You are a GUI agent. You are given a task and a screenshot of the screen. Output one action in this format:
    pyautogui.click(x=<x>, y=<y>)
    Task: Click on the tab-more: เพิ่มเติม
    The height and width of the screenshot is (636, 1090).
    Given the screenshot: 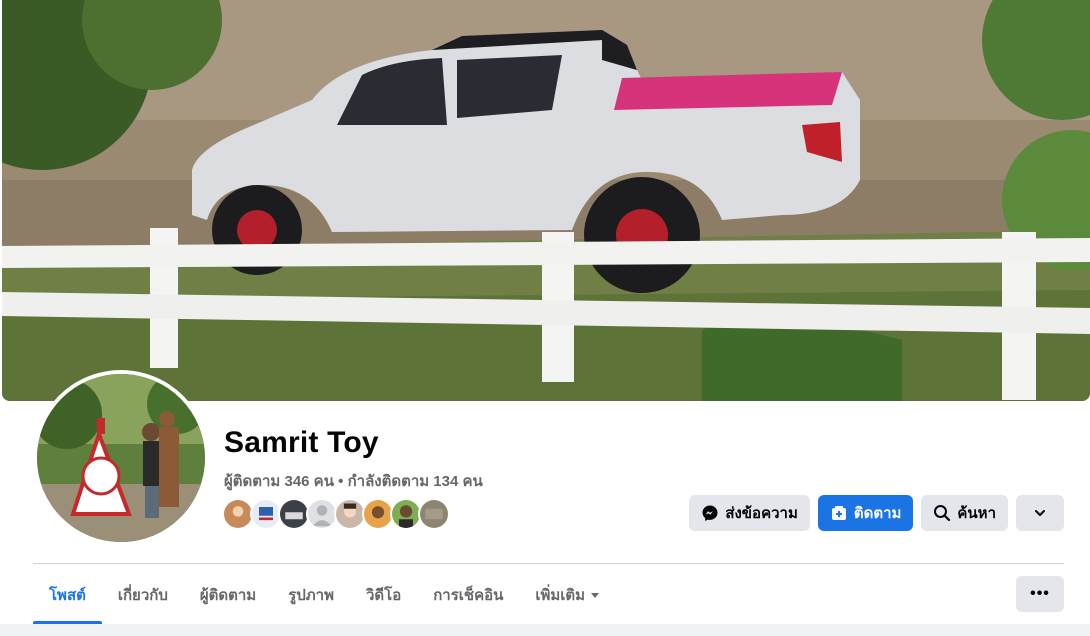 What is the action you would take?
    pyautogui.click(x=567, y=595)
    